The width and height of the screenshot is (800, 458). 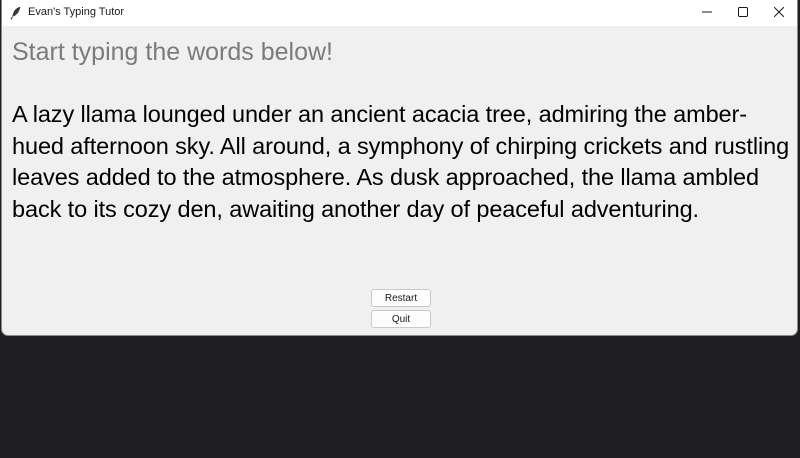 What do you see at coordinates (401, 319) in the screenshot?
I see `quit-button: Quit` at bounding box center [401, 319].